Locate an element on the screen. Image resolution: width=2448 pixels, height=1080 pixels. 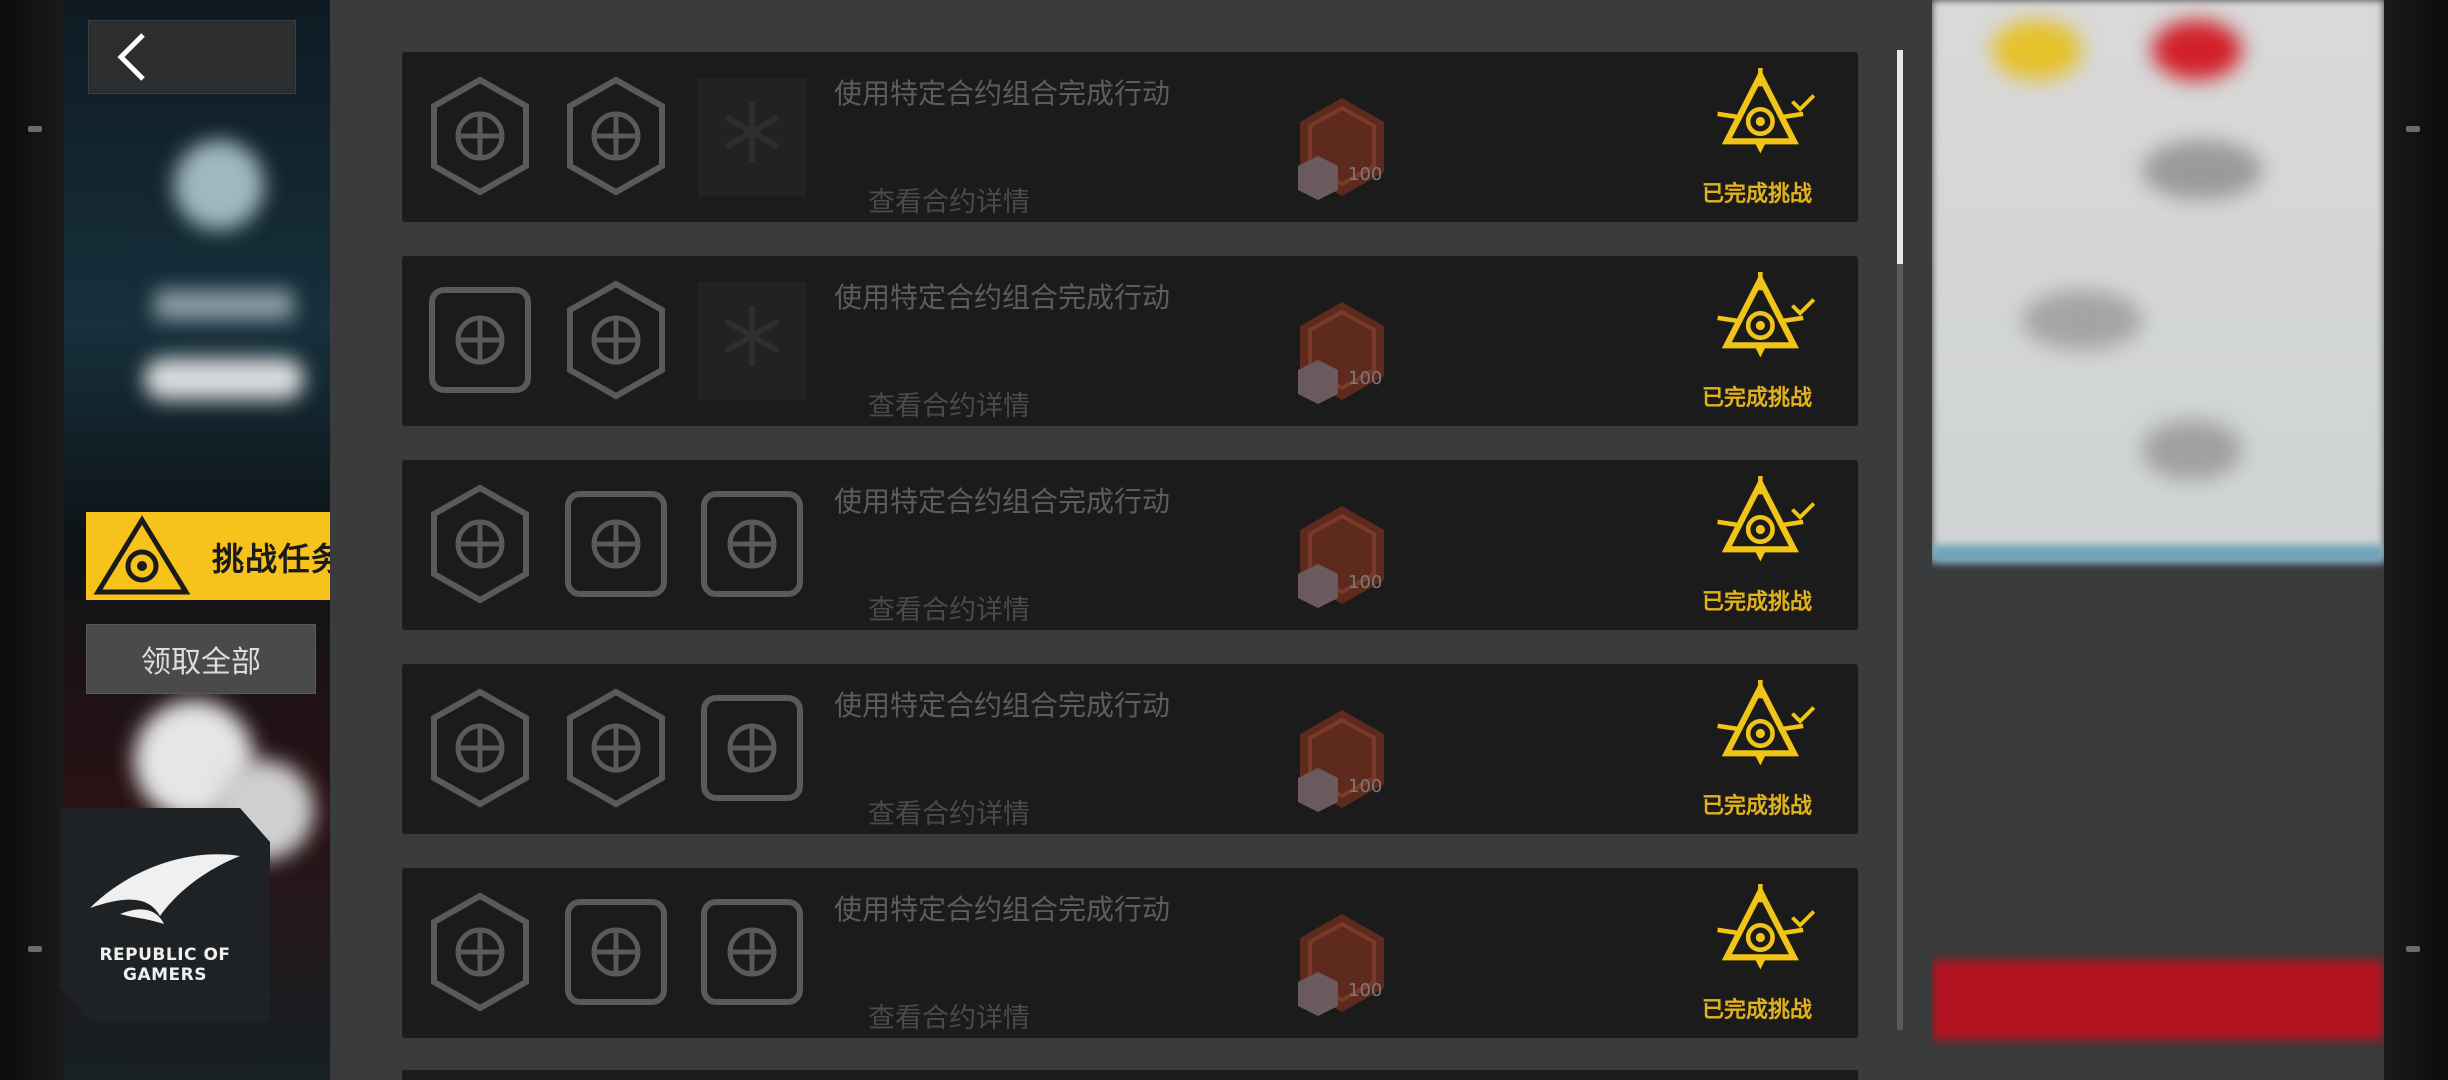
back-button is located at coordinates (192, 57).